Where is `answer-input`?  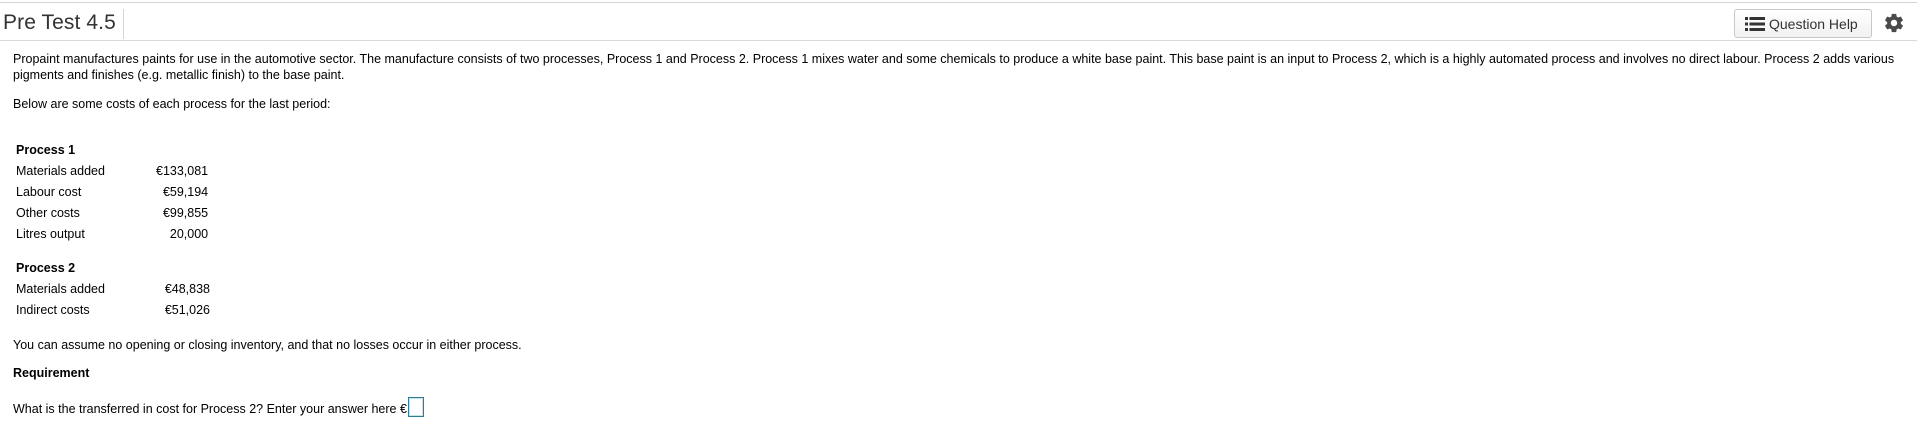
answer-input is located at coordinates (415, 407).